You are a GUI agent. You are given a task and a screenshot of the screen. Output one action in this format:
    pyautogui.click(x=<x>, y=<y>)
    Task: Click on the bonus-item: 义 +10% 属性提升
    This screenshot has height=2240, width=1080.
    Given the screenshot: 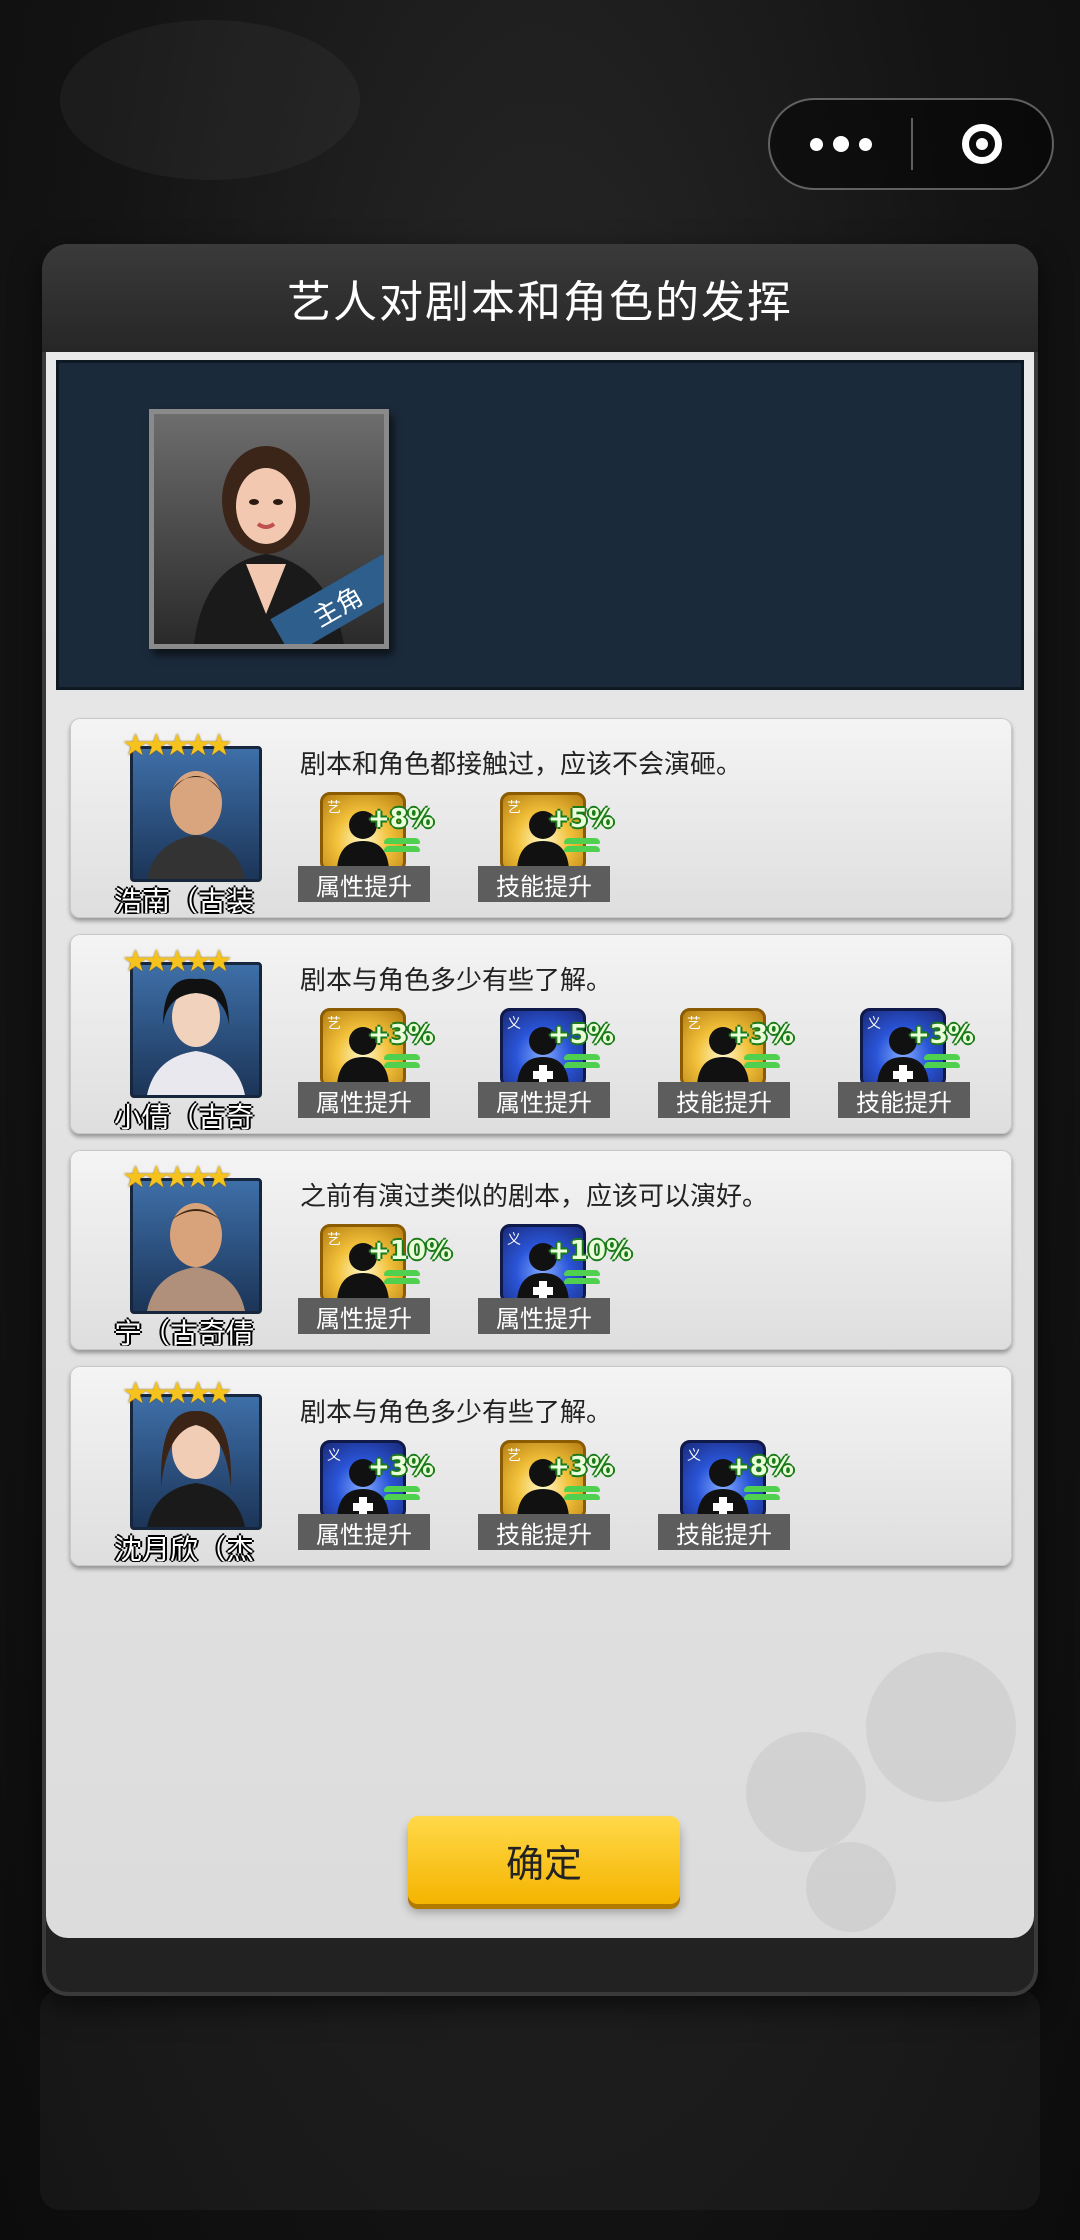 What is the action you would take?
    pyautogui.click(x=555, y=1279)
    